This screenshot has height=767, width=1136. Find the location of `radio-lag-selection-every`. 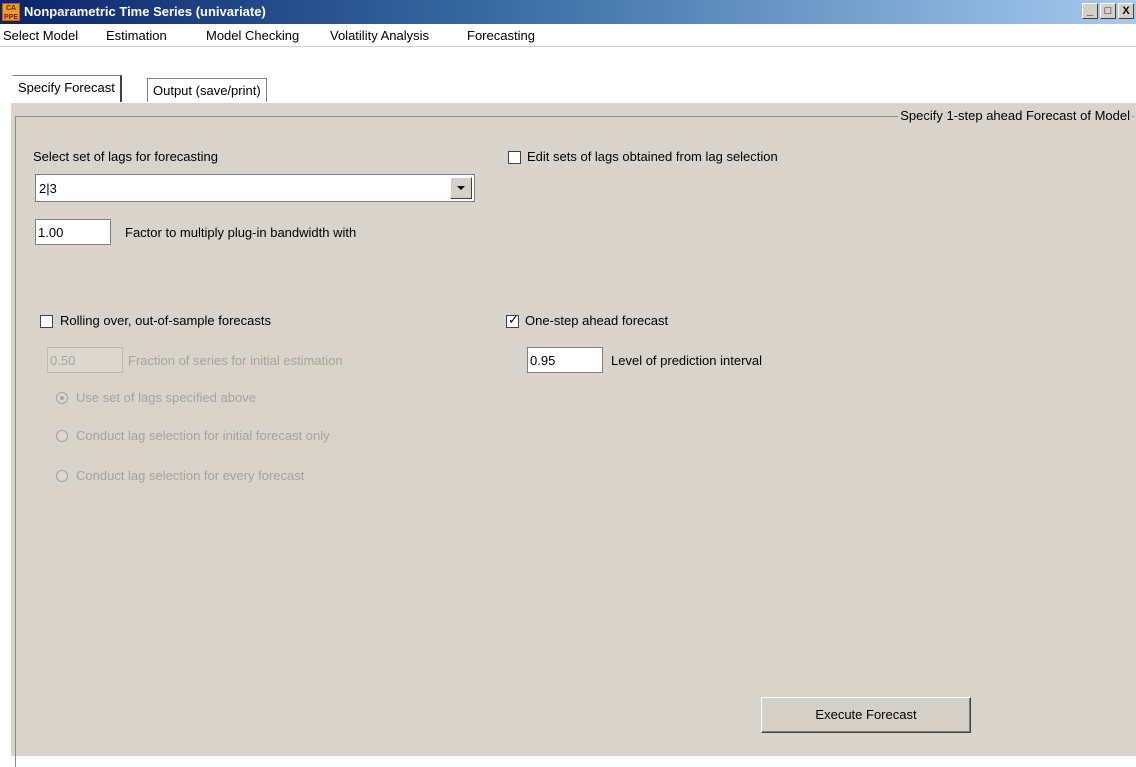

radio-lag-selection-every is located at coordinates (62, 476).